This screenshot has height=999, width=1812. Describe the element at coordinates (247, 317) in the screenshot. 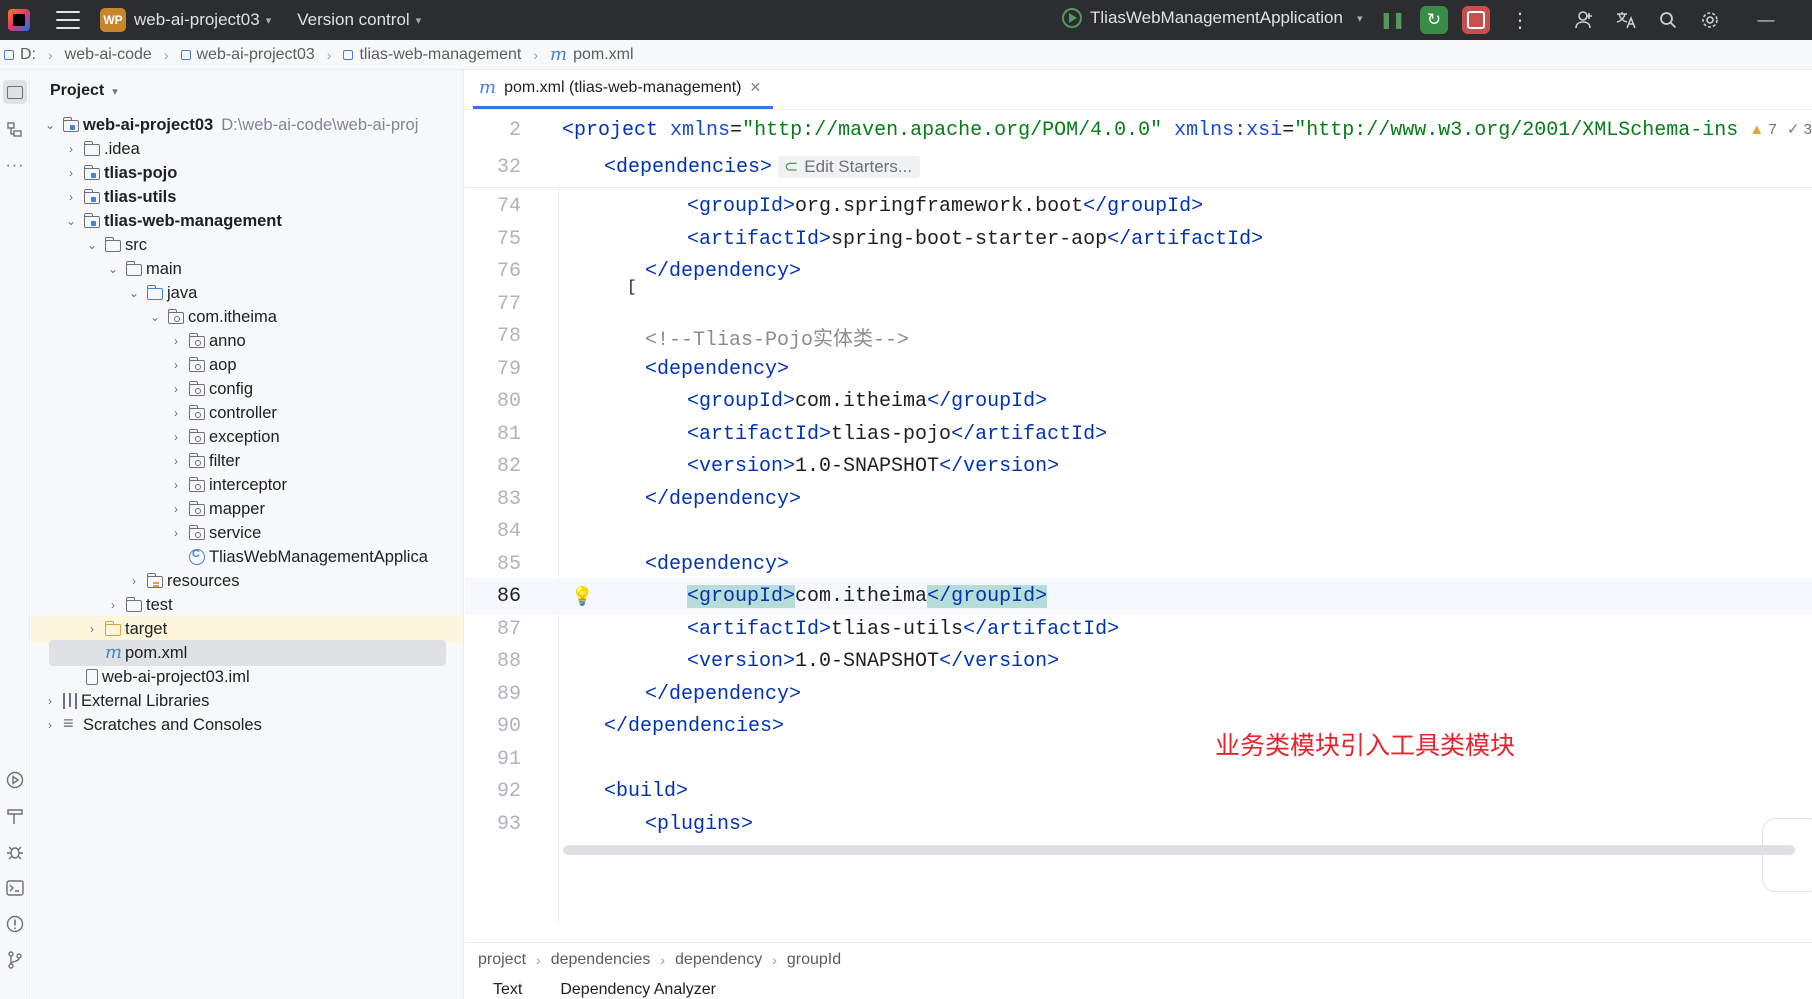

I see `tree-node-com-itheima: ⌄ com.itheima` at that location.